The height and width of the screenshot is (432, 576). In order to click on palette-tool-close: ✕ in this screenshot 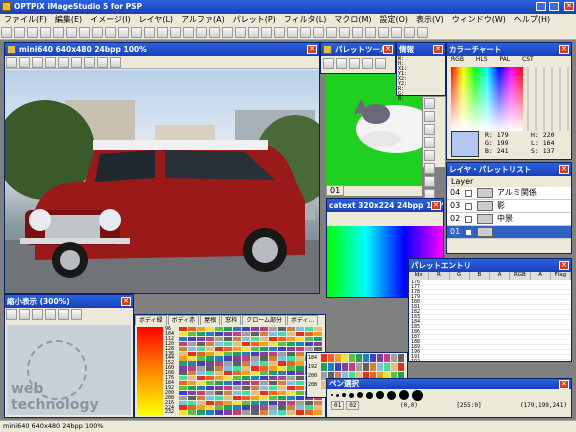, I will do `click(388, 49)`.